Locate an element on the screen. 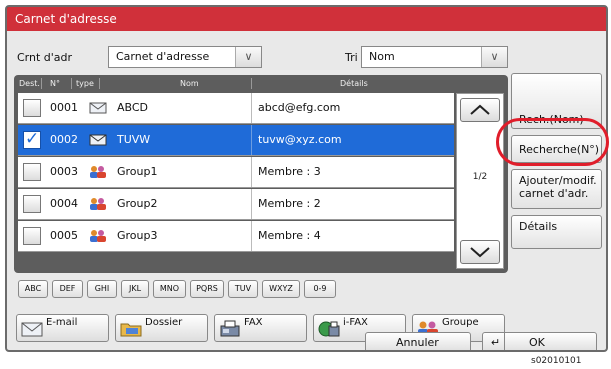 This screenshot has height=369, width=611. row-details: abcd@efg.com is located at coordinates (352, 108).